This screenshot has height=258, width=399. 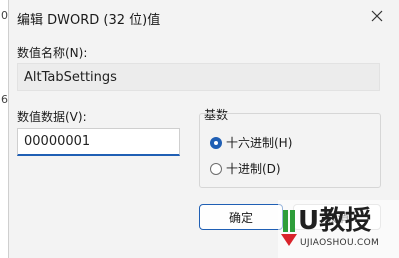 What do you see at coordinates (4, 99) in the screenshot?
I see `background-text: 6` at bounding box center [4, 99].